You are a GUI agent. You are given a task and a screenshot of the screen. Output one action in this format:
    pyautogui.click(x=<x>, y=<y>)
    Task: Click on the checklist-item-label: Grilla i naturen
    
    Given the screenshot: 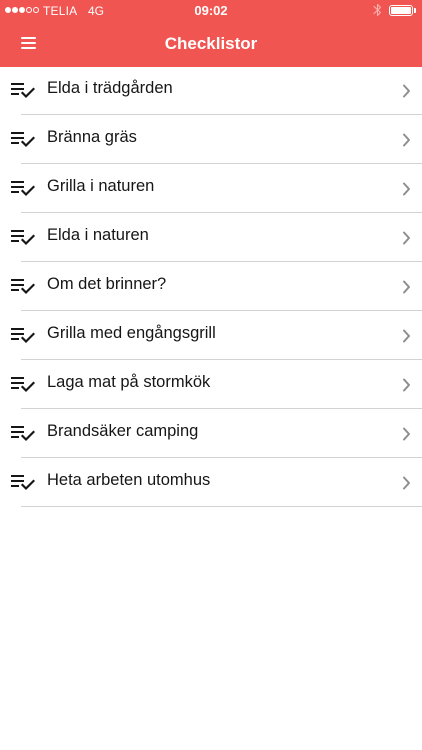 What is the action you would take?
    pyautogui.click(x=101, y=186)
    